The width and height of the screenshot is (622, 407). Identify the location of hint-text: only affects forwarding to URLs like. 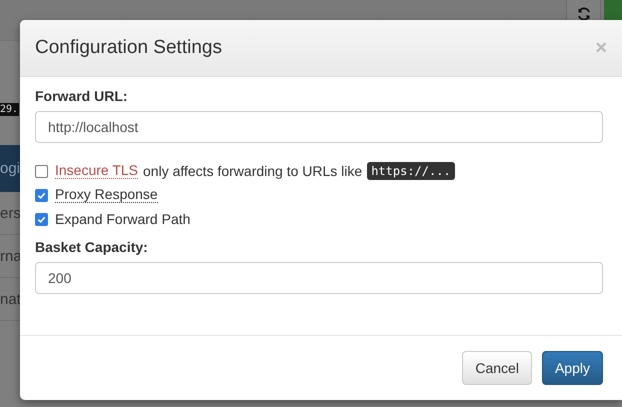
(252, 171).